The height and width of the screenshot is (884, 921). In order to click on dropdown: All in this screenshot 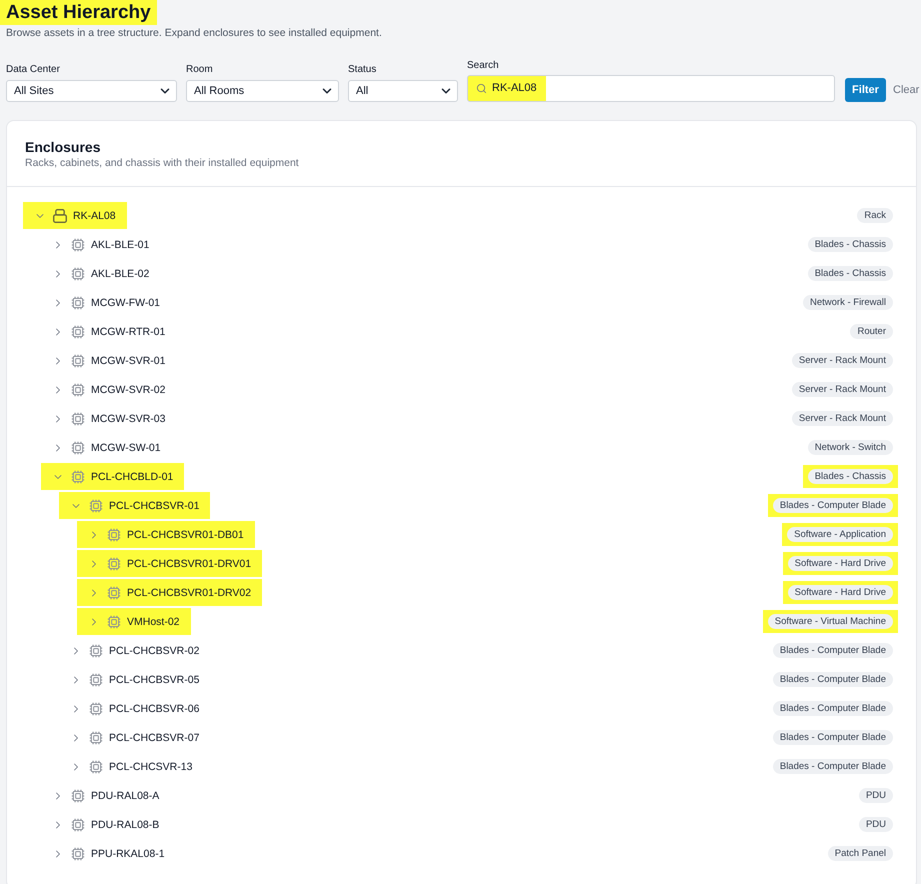, I will do `click(403, 91)`.